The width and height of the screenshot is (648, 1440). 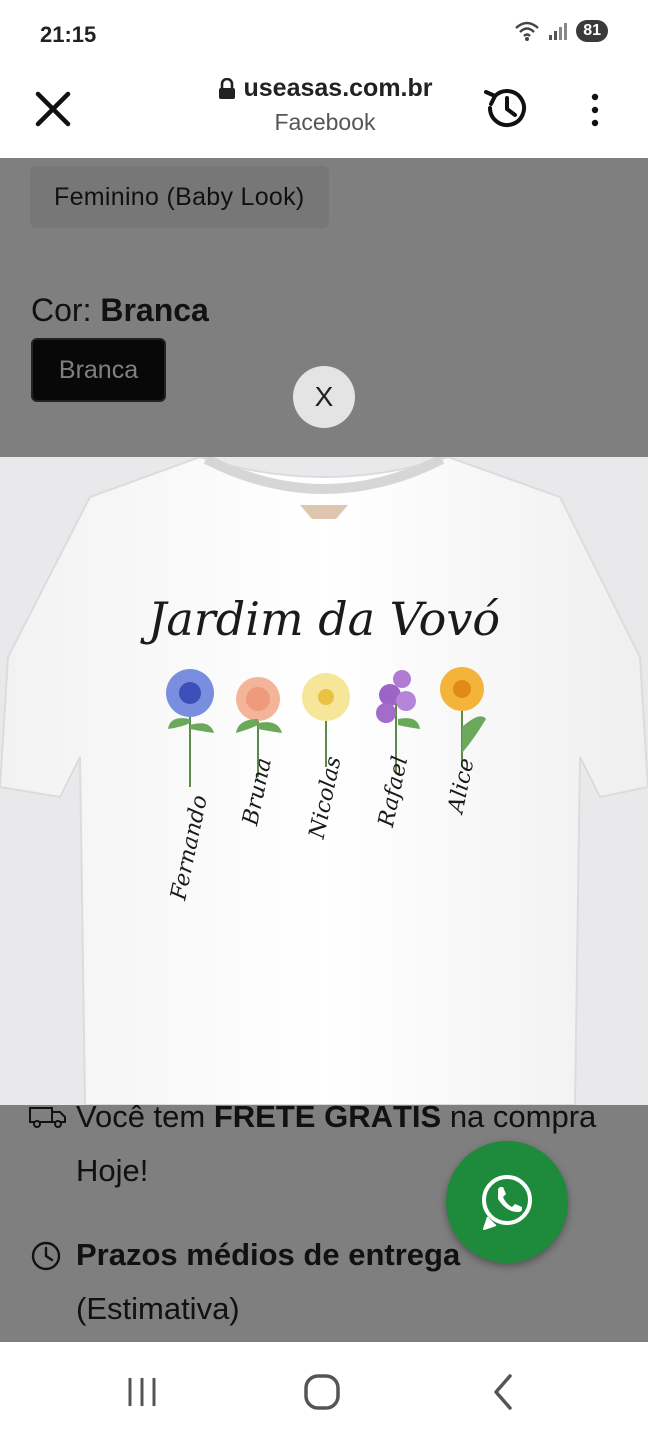 I want to click on whatsapp-icon, so click(x=507, y=1202).